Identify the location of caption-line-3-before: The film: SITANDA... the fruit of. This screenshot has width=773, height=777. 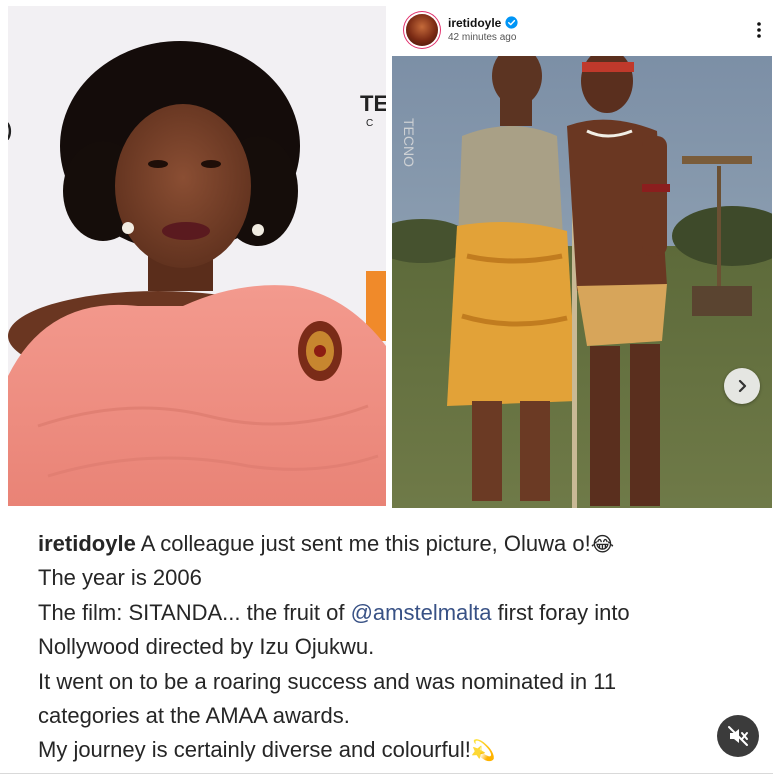
(194, 612).